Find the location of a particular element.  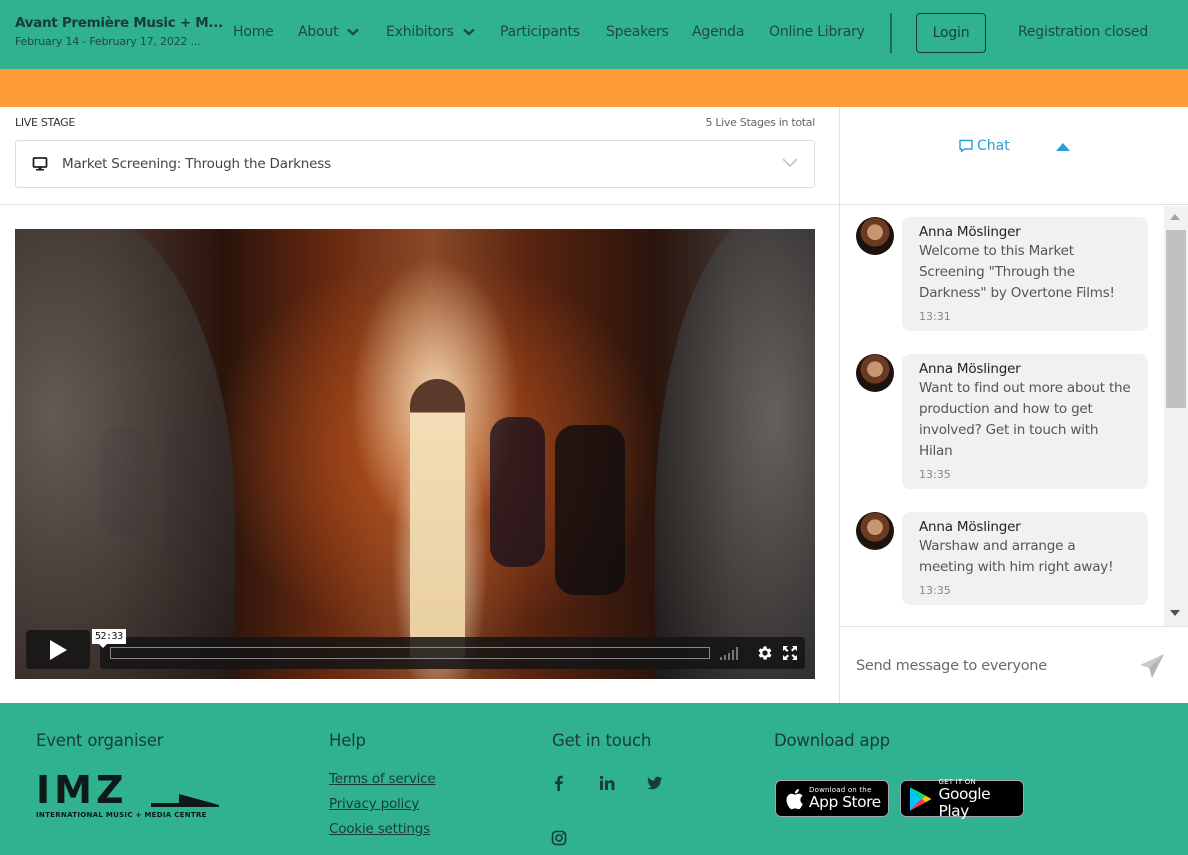

privacy-policy-link: Privacy policy is located at coordinates (382, 804).